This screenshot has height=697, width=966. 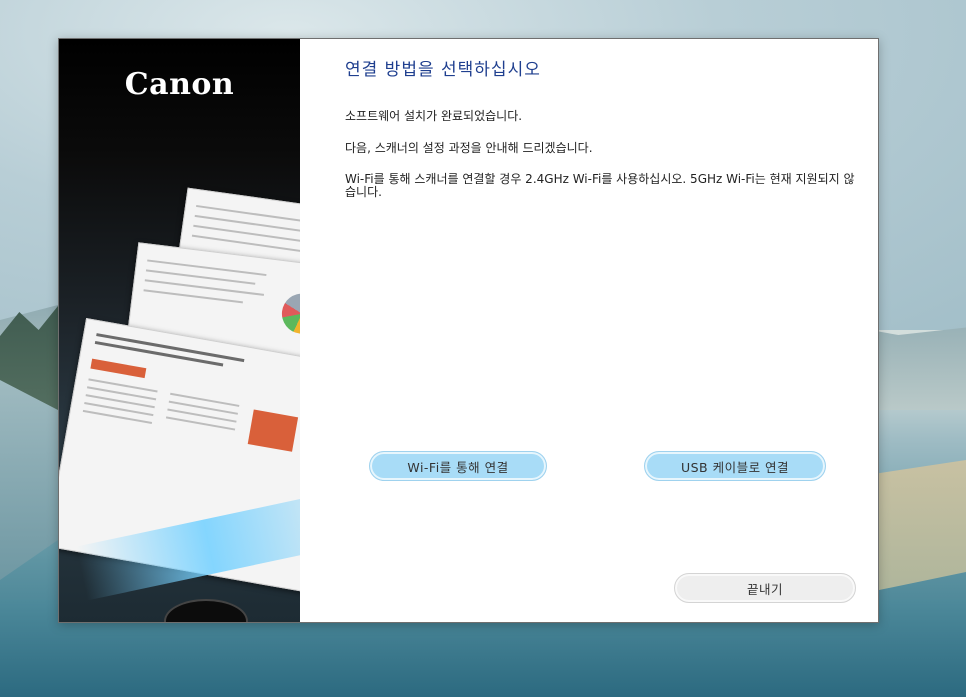 I want to click on connect-usb-button: USB 케이블로 연결, so click(x=735, y=466).